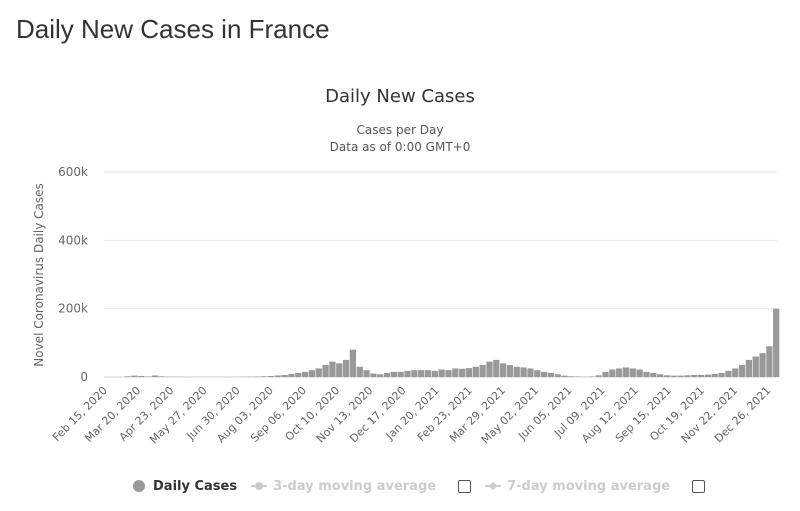 This screenshot has height=511, width=800. What do you see at coordinates (195, 486) in the screenshot?
I see `legend-label: Daily Cases` at bounding box center [195, 486].